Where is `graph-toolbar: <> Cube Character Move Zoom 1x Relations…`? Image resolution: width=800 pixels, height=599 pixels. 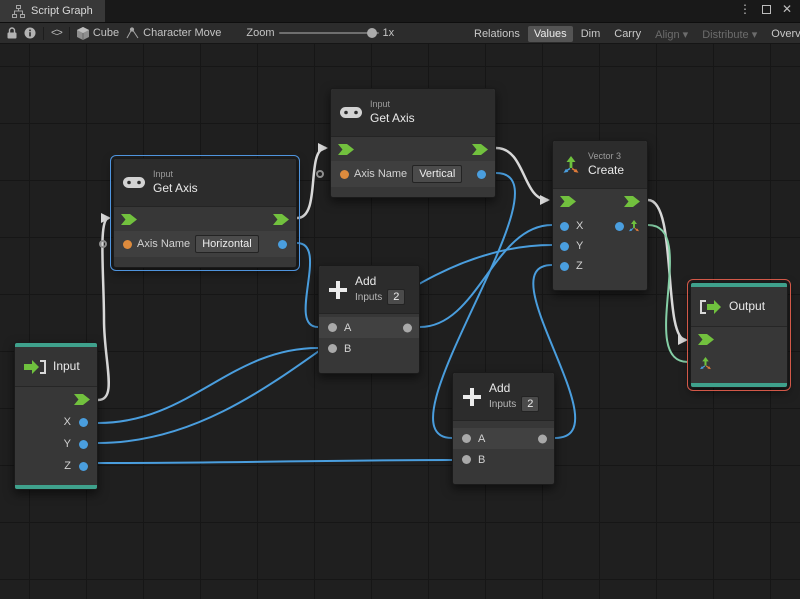
graph-toolbar: <> Cube Character Move Zoom 1x Relations… is located at coordinates (400, 33).